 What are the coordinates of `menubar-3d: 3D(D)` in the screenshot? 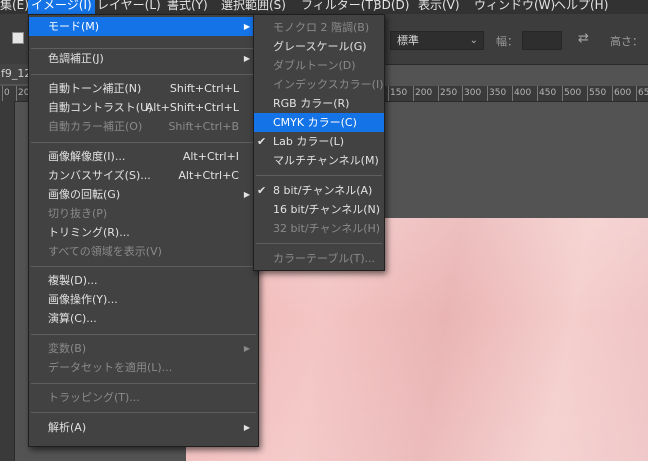 It's located at (391, 7).